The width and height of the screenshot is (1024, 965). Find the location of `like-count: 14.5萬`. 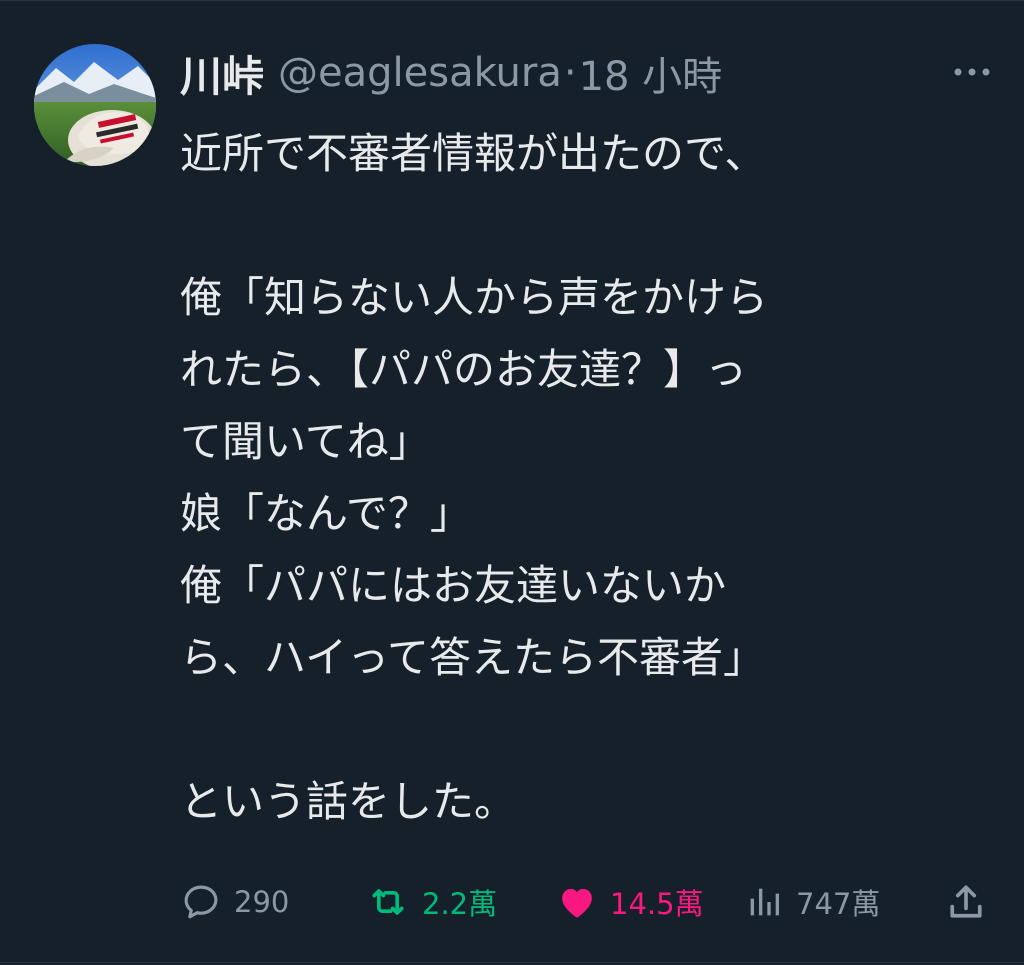

like-count: 14.5萬 is located at coordinates (657, 904).